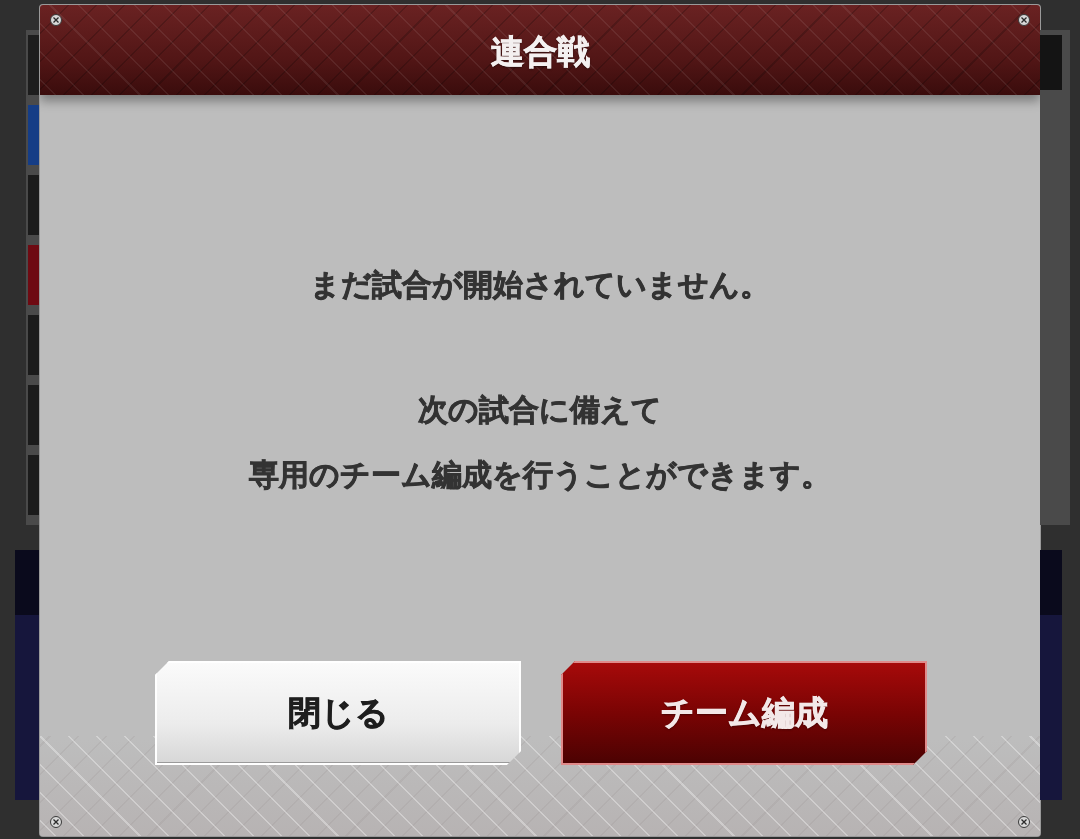 Image resolution: width=1080 pixels, height=839 pixels. I want to click on message-text: 次の試合に備えて 専用のチーム編成を行うことができます。, so click(540, 442).